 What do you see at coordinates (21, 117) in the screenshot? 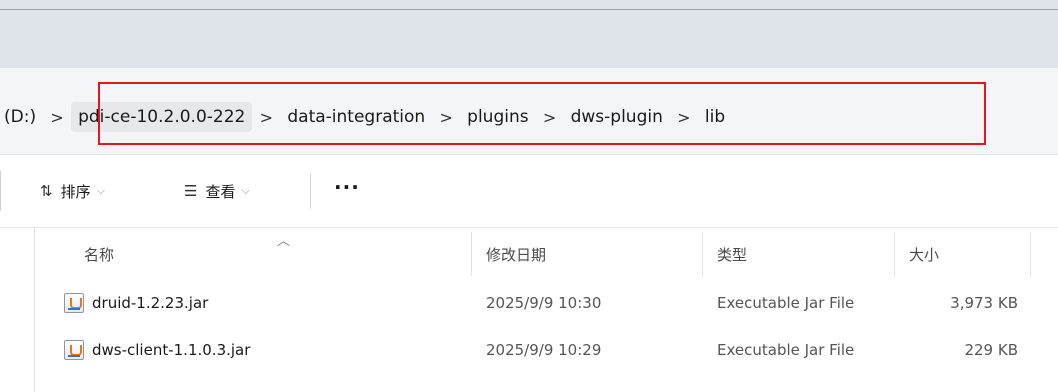
I see `breadcrumb-drive-d: (D:)` at bounding box center [21, 117].